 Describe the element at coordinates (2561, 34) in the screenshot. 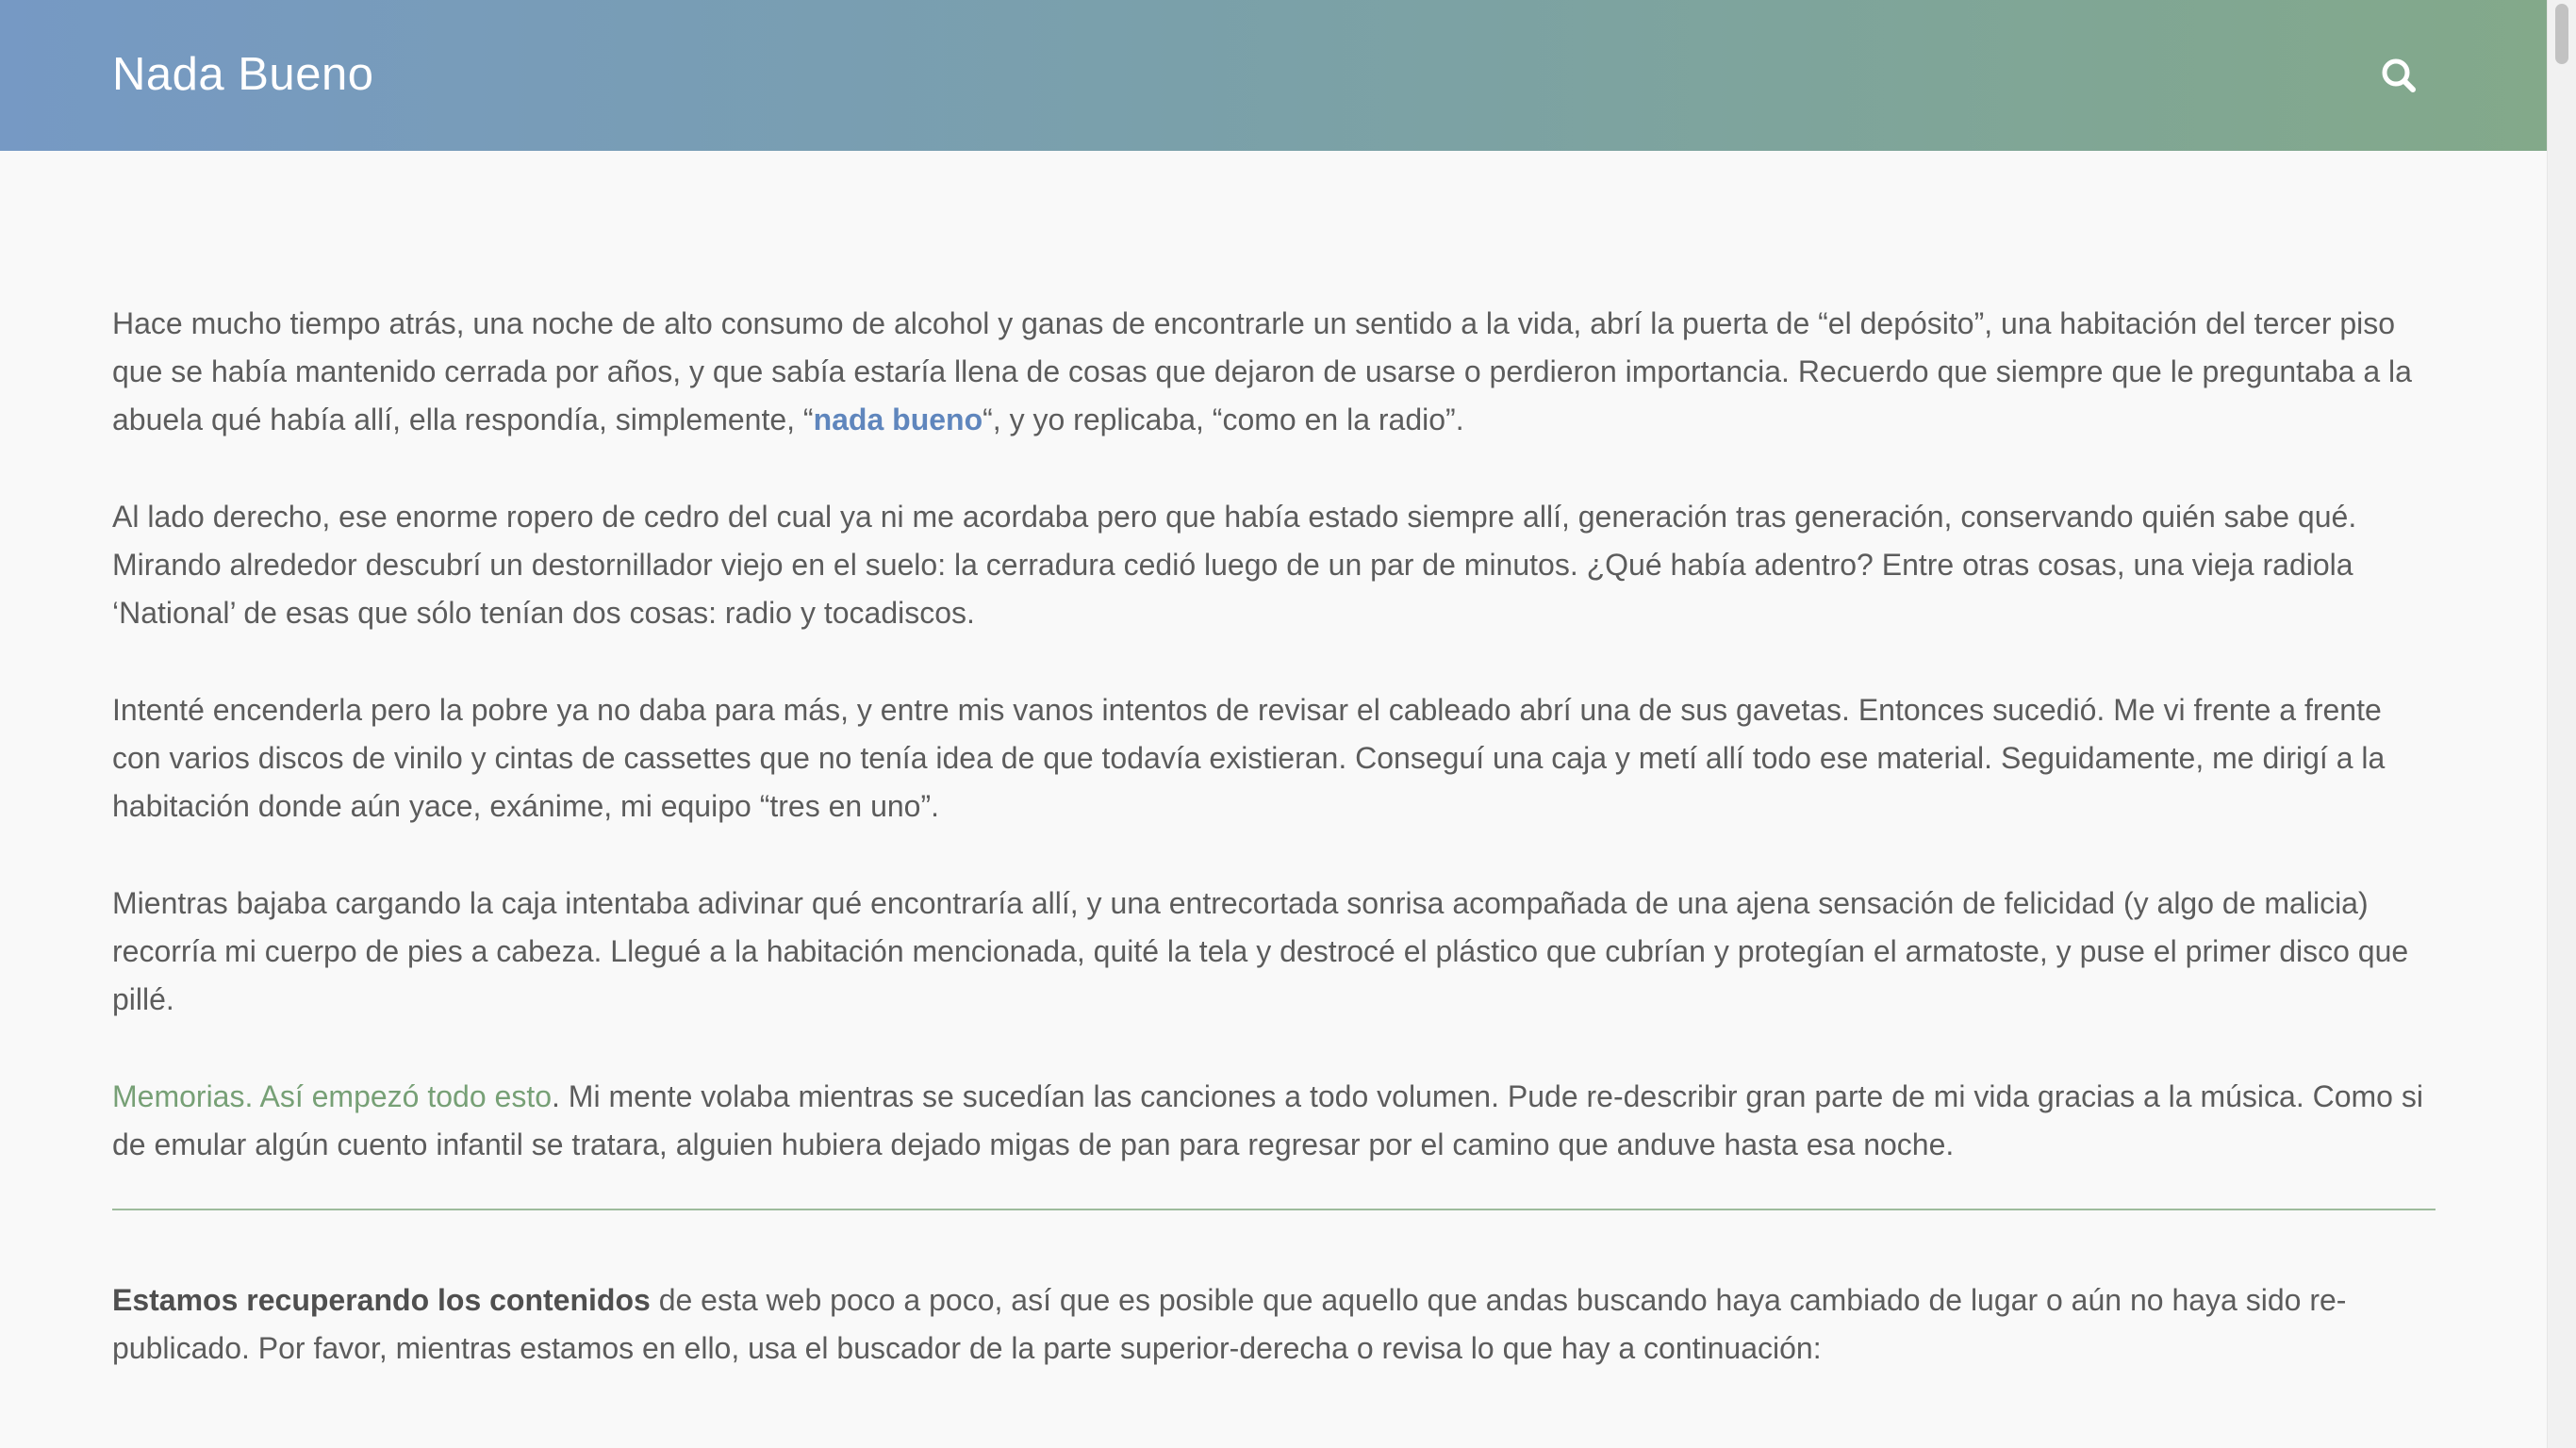

I see `scrollbar-thumb` at that location.